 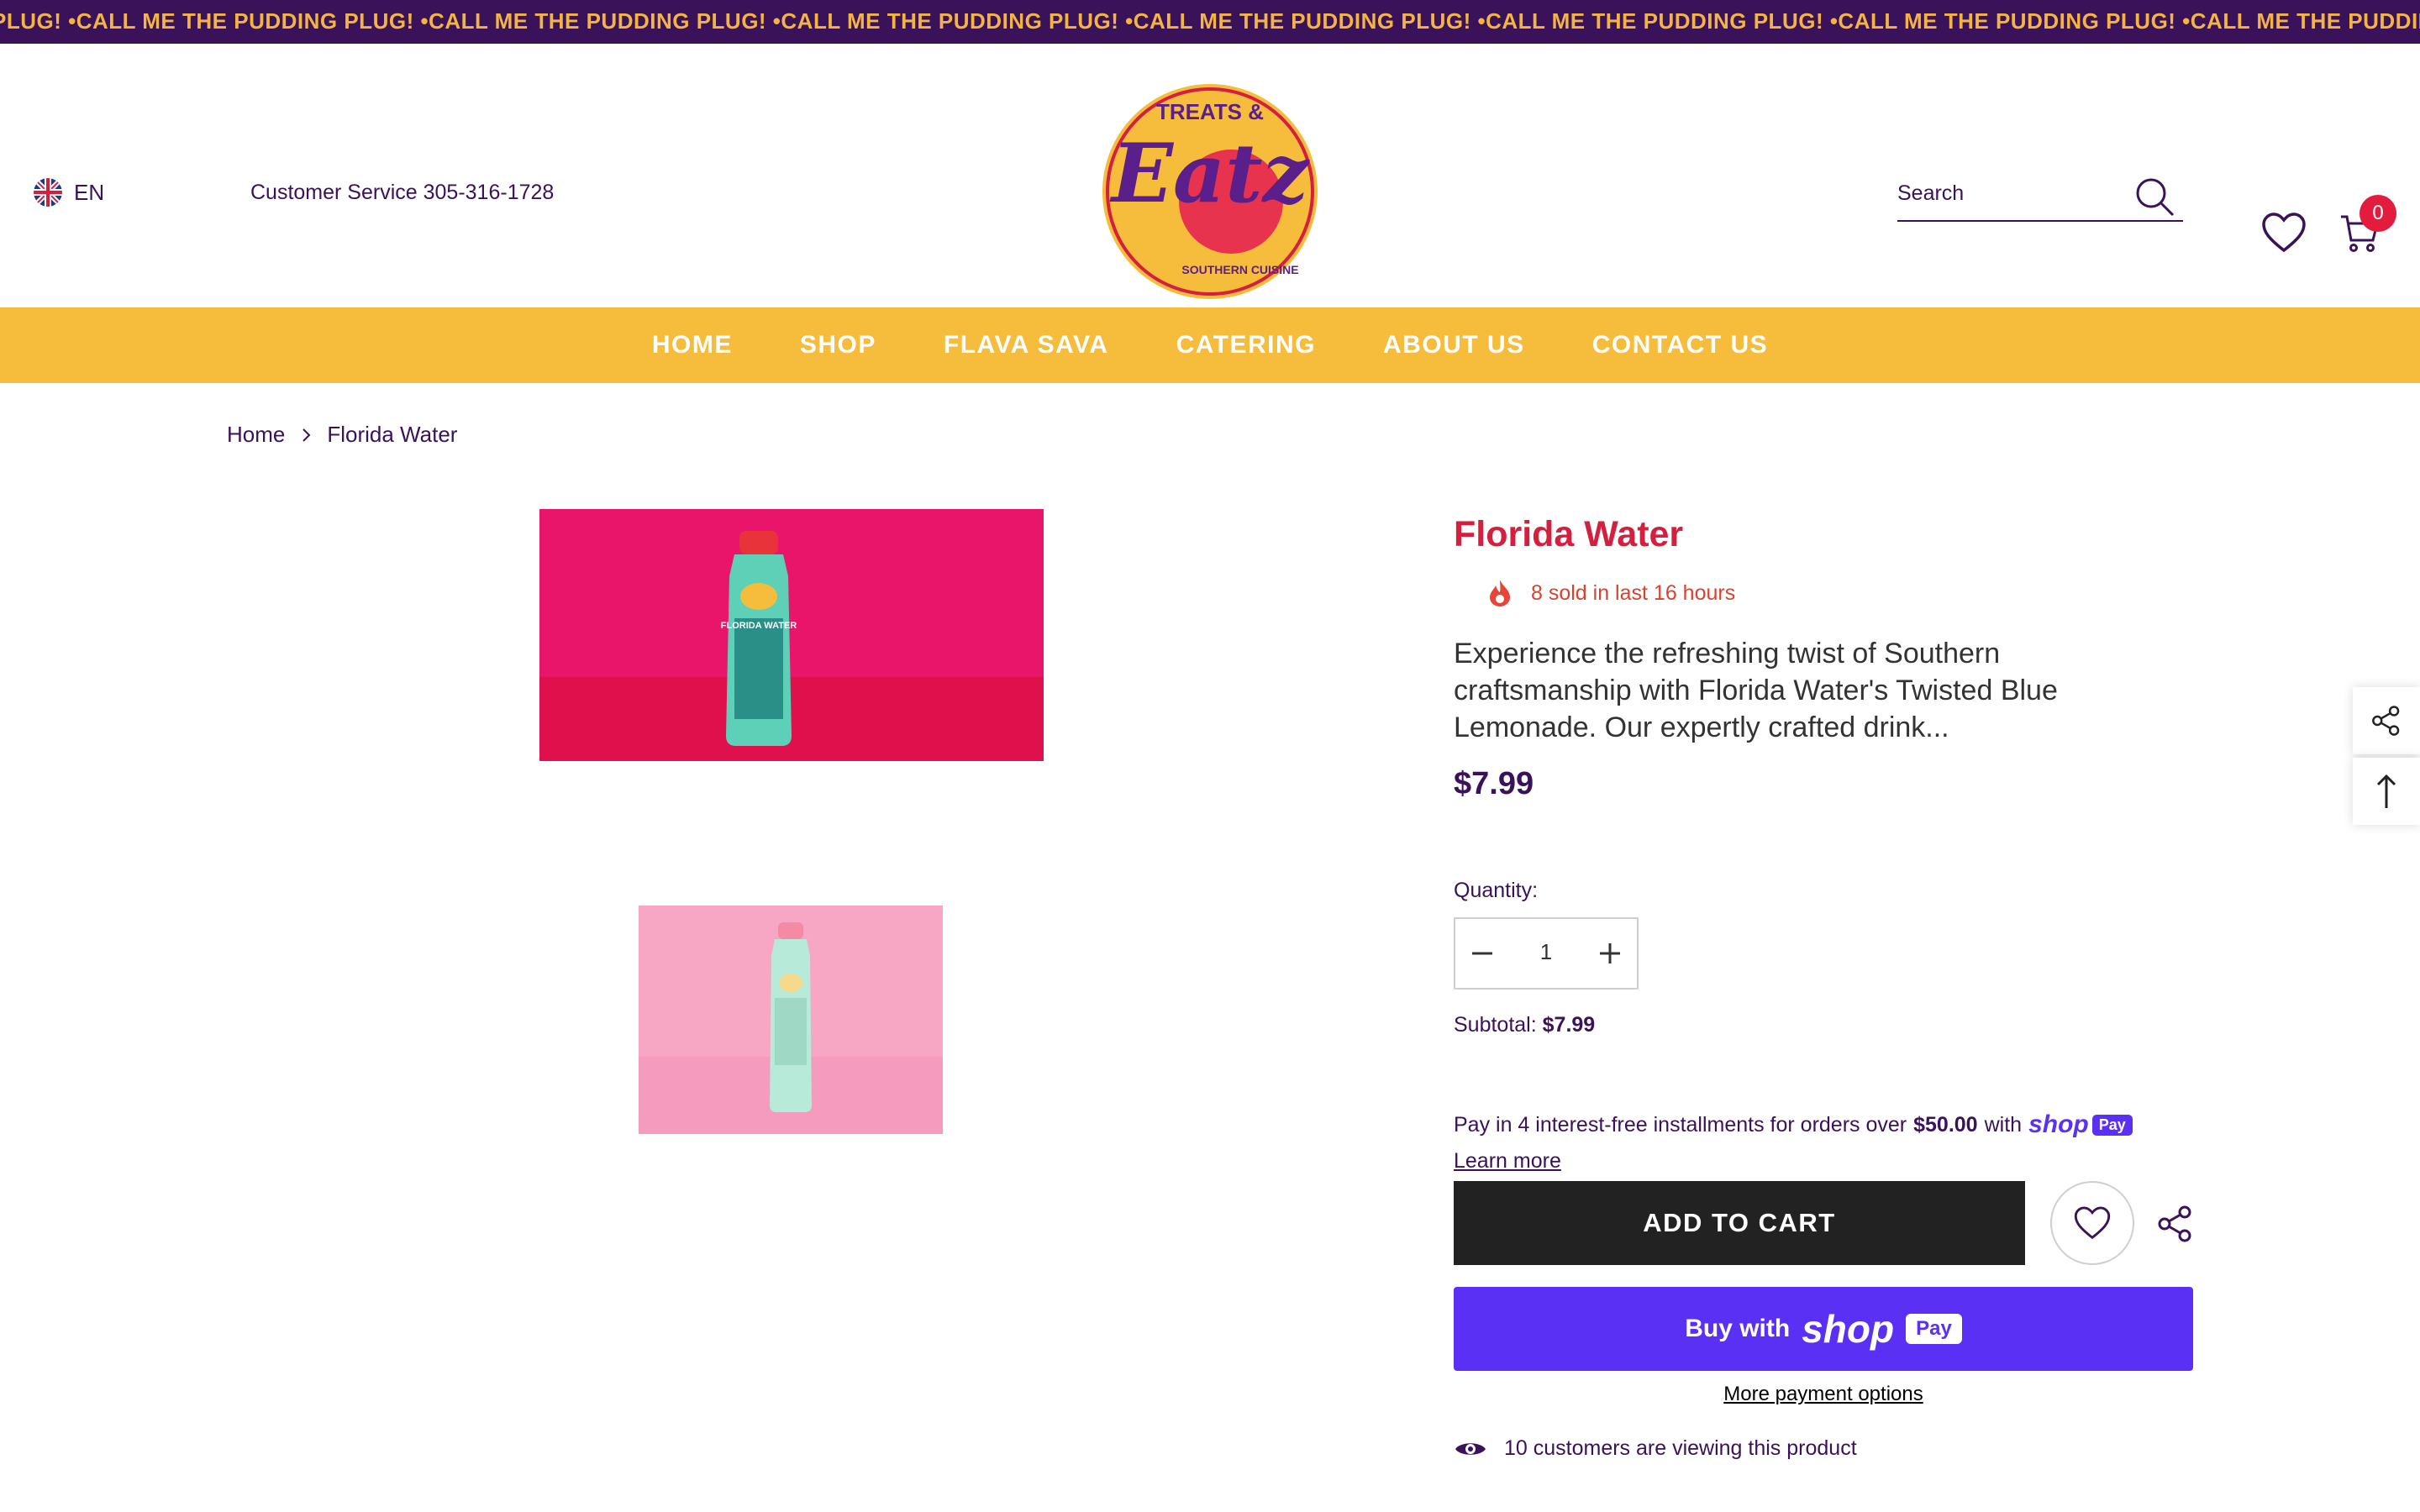 I want to click on logo-bottom-text: SOUTHERN CUISINE, so click(x=1239, y=269).